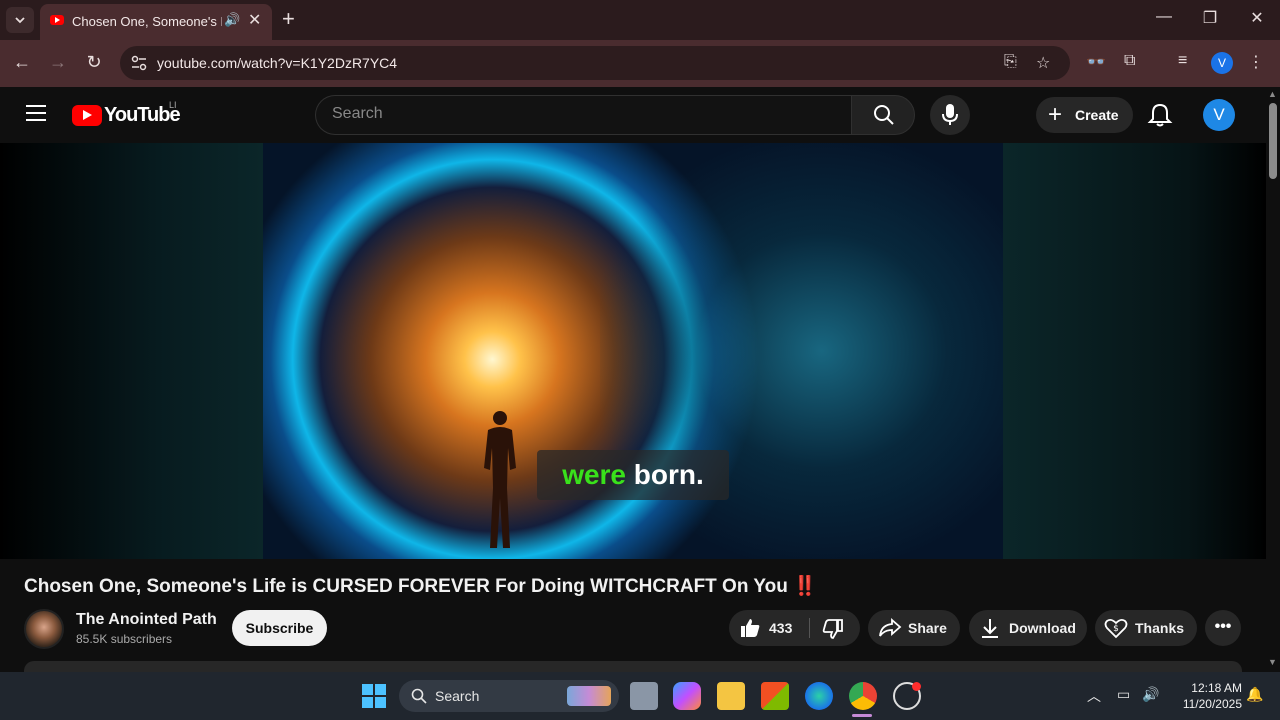 Image resolution: width=1280 pixels, height=720 pixels. What do you see at coordinates (1160, 628) in the screenshot?
I see `thanks-label: Thanks` at bounding box center [1160, 628].